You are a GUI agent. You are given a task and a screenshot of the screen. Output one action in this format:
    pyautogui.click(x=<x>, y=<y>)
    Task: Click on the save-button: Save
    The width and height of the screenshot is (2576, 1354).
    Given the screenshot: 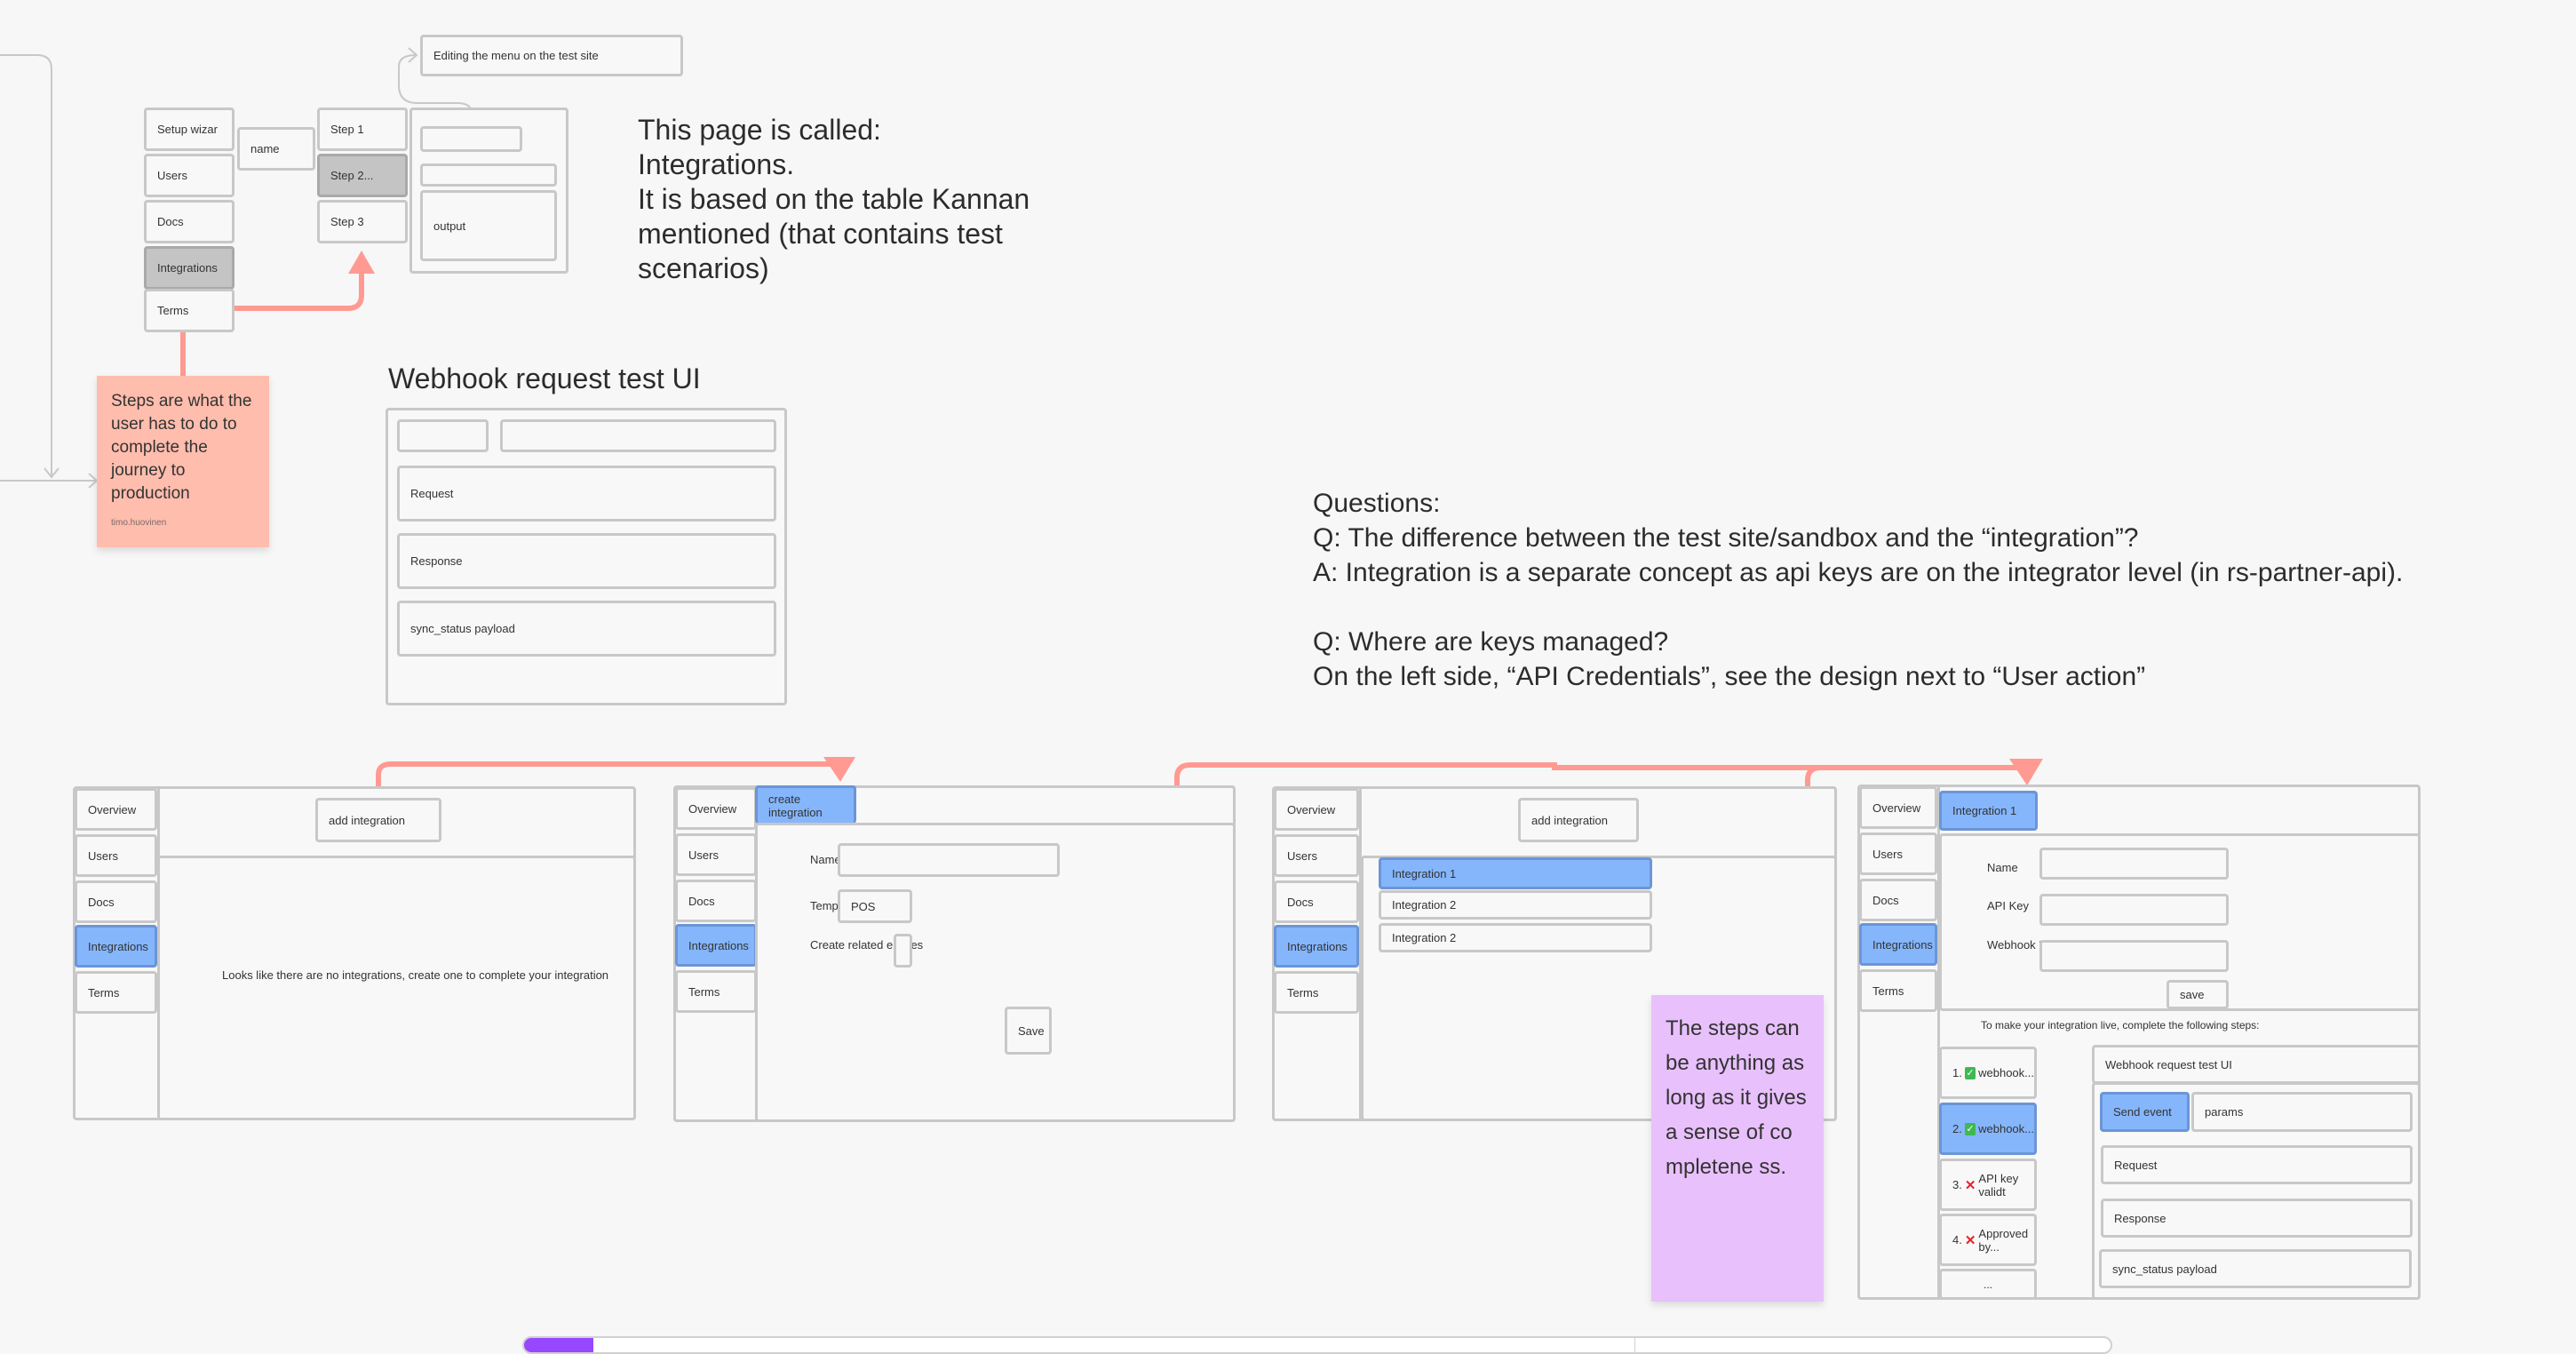 What is the action you would take?
    pyautogui.click(x=1028, y=1031)
    